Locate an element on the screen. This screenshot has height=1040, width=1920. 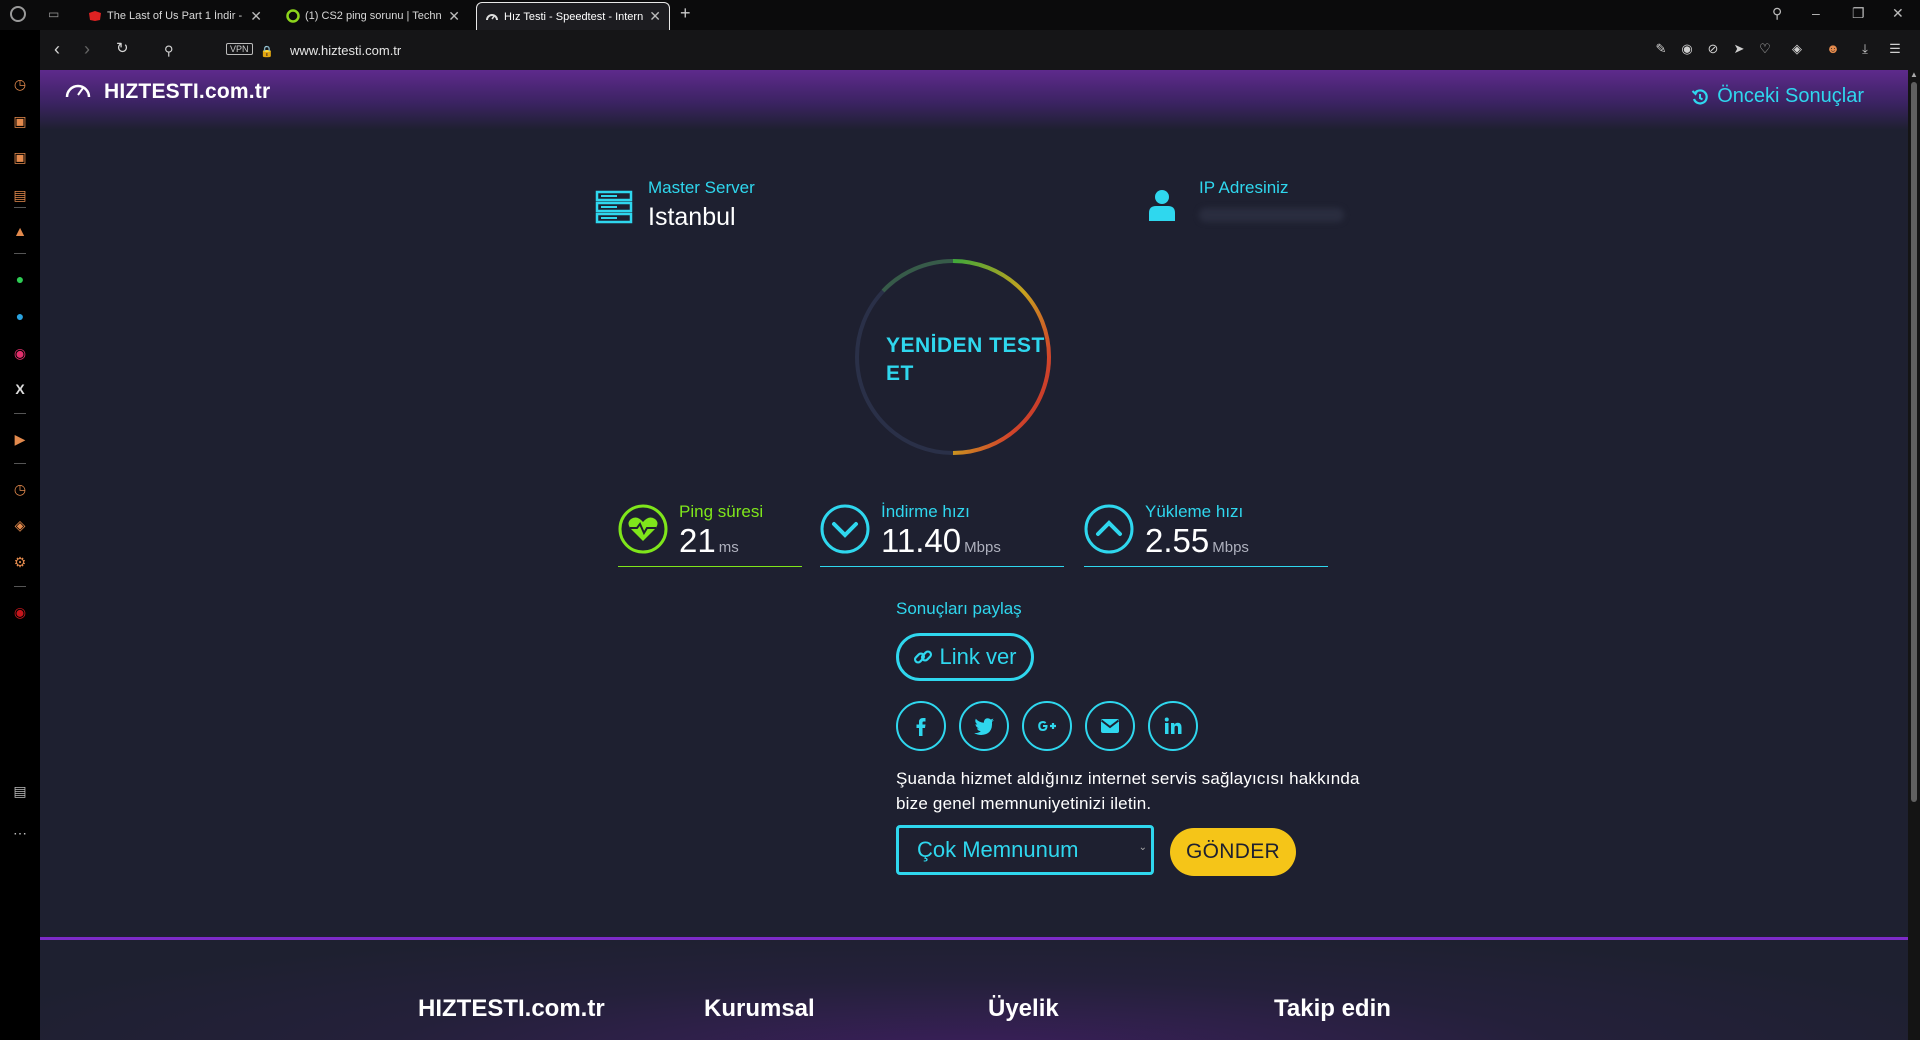
retest-line-1: YENİDEN TEST is located at coordinates (965, 345).